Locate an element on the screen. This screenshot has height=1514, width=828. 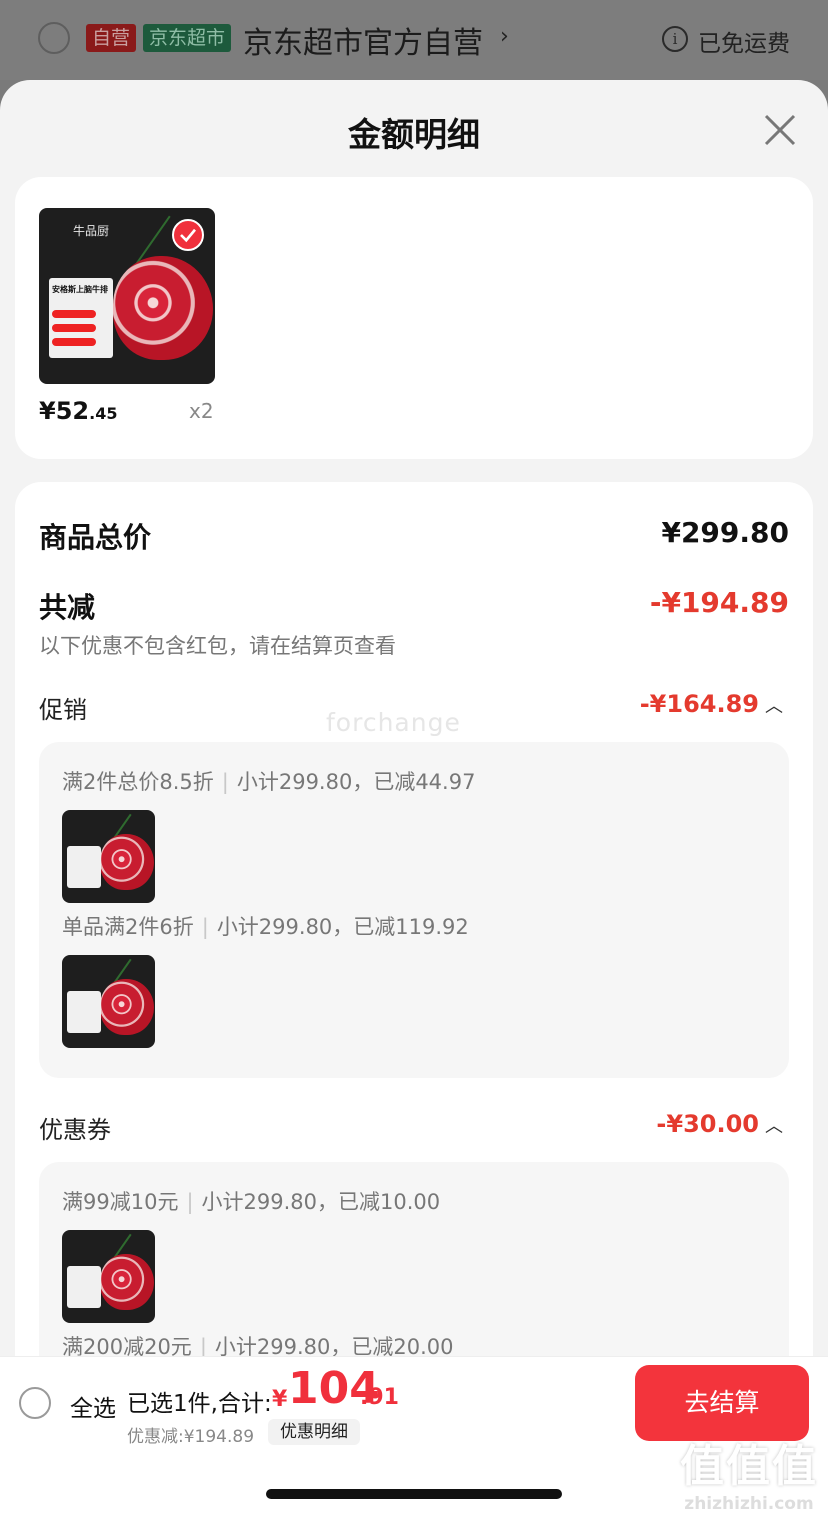
selected-check-icon is located at coordinates (188, 235).